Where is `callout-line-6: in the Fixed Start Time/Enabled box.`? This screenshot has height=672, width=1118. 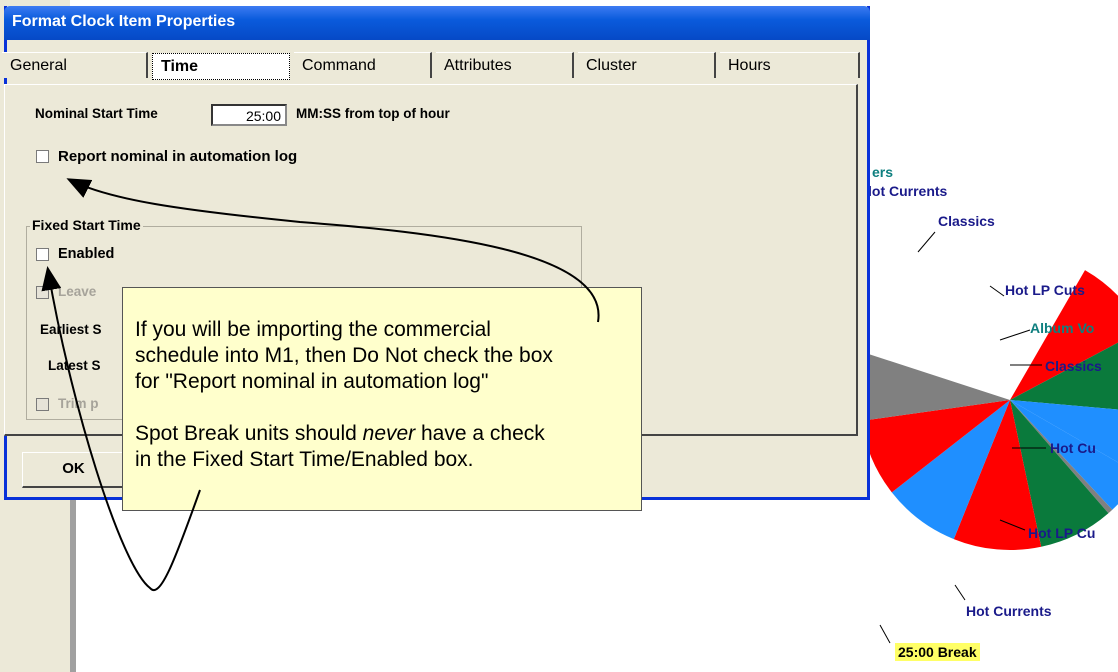
callout-line-6: in the Fixed Start Time/Enabled box. is located at coordinates (304, 459).